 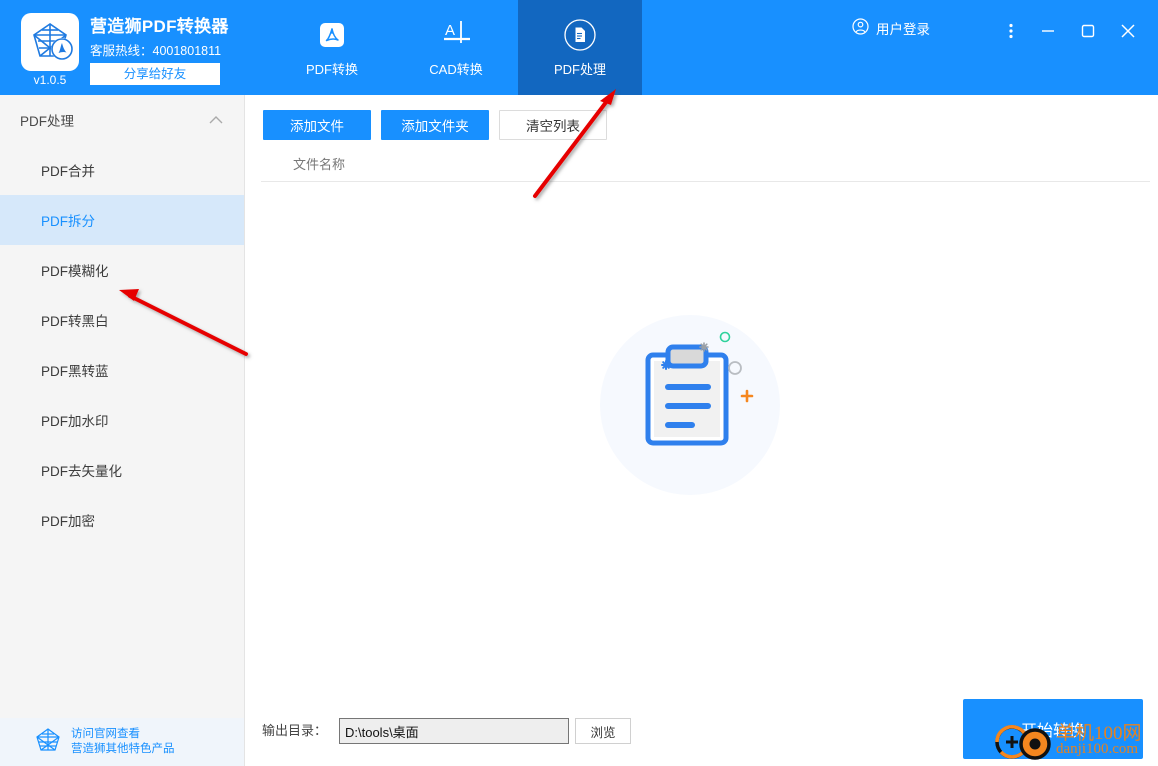 I want to click on sidebar-item-pdf-encrypt: PDF加密, so click(x=122, y=520).